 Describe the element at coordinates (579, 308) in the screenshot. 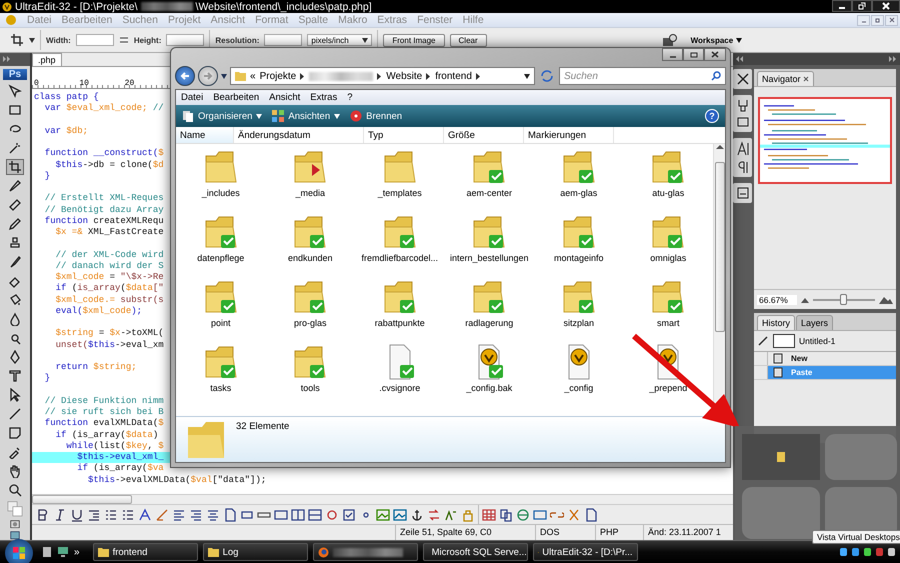

I see `file-item: sitzplan` at that location.